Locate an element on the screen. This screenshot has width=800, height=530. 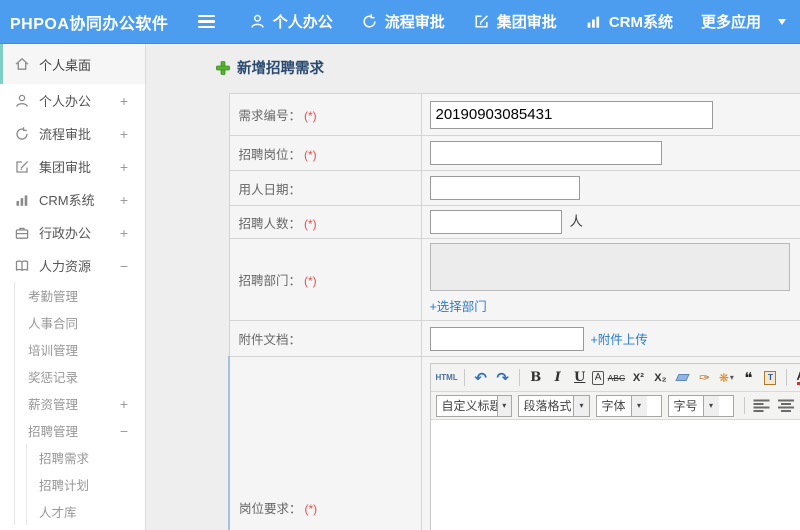
sidebar-item-attendance: 考勤管理 is located at coordinates (80, 295).